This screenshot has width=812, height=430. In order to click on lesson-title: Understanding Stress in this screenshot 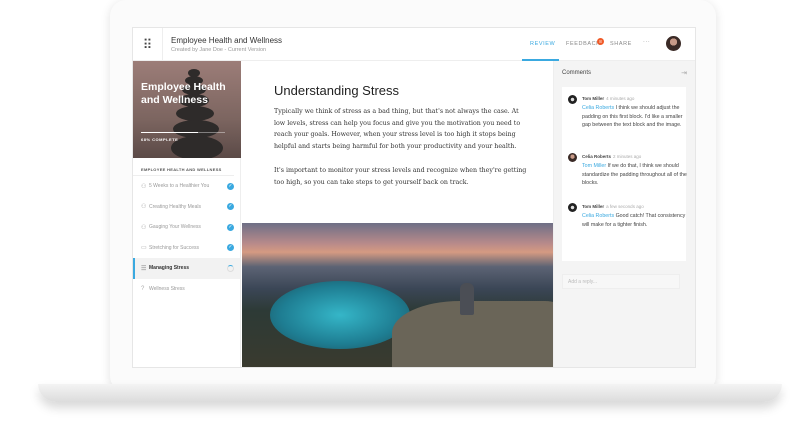, I will do `click(337, 90)`.